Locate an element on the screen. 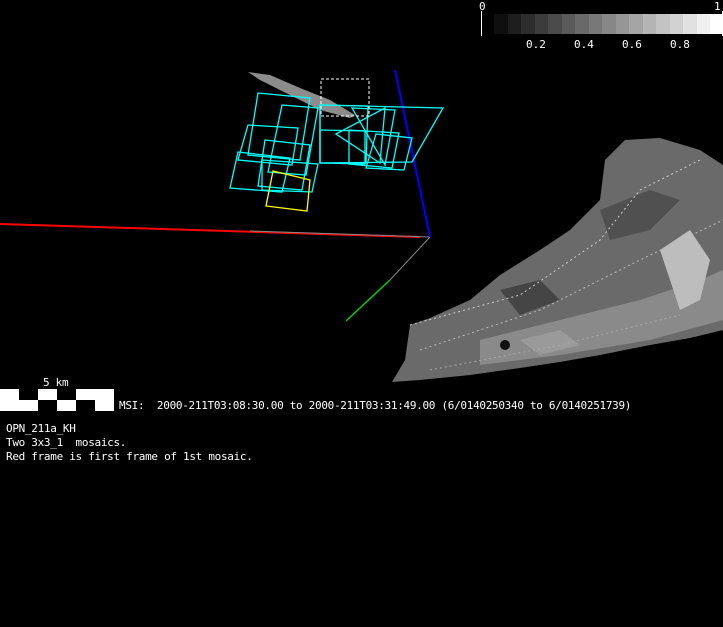  observation-name: OPN_211a_KH is located at coordinates (41, 428).